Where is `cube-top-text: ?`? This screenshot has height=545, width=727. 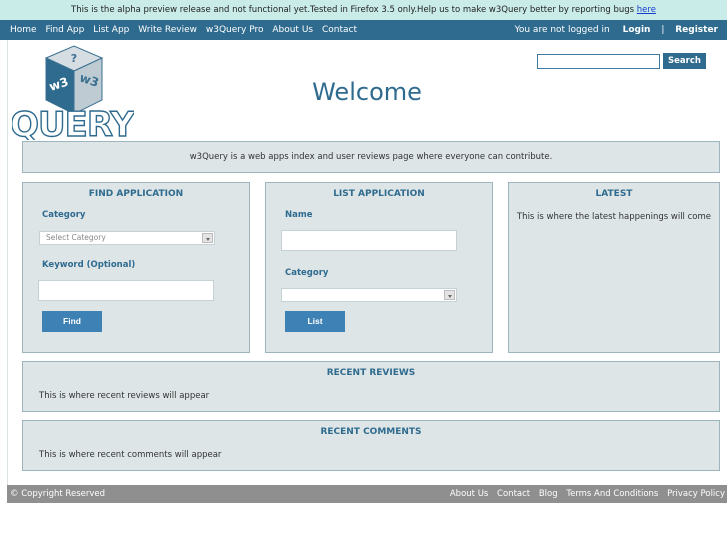
cube-top-text: ? is located at coordinates (74, 58).